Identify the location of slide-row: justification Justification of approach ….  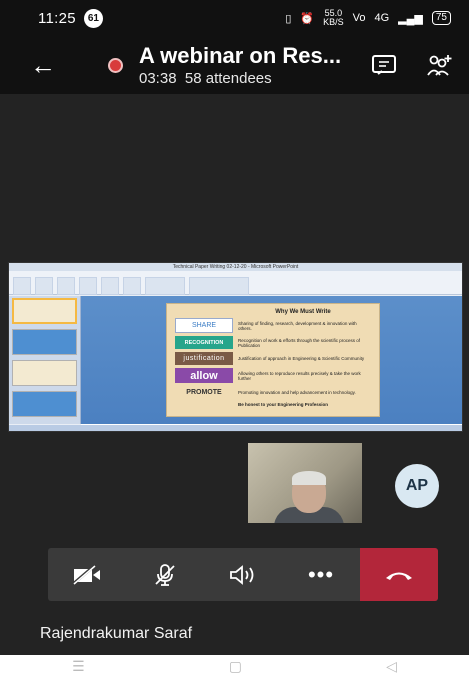
(273, 358).